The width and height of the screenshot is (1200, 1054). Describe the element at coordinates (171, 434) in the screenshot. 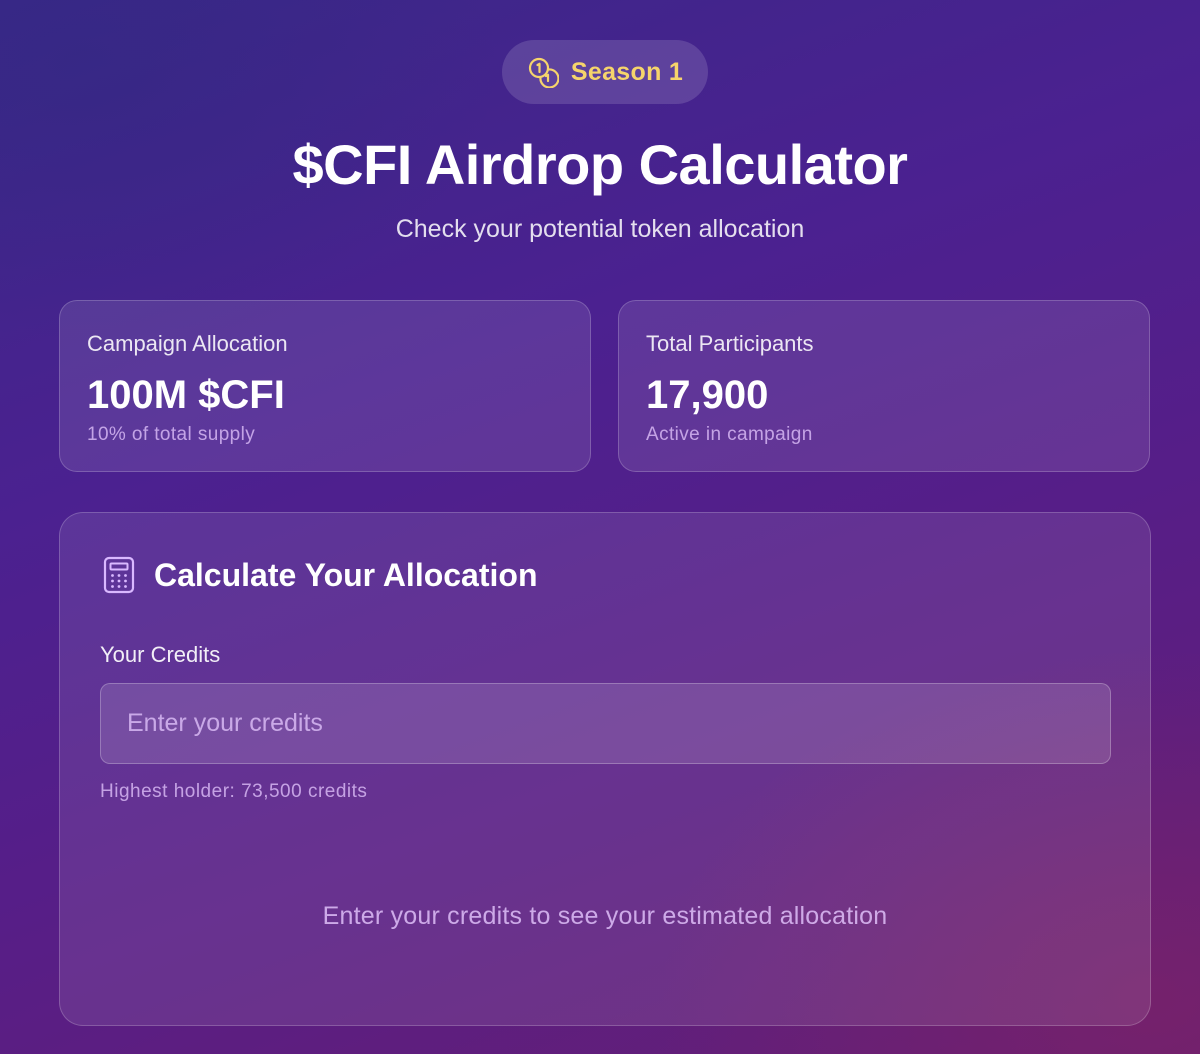

I see `stat-caption: 10% of total supply` at that location.